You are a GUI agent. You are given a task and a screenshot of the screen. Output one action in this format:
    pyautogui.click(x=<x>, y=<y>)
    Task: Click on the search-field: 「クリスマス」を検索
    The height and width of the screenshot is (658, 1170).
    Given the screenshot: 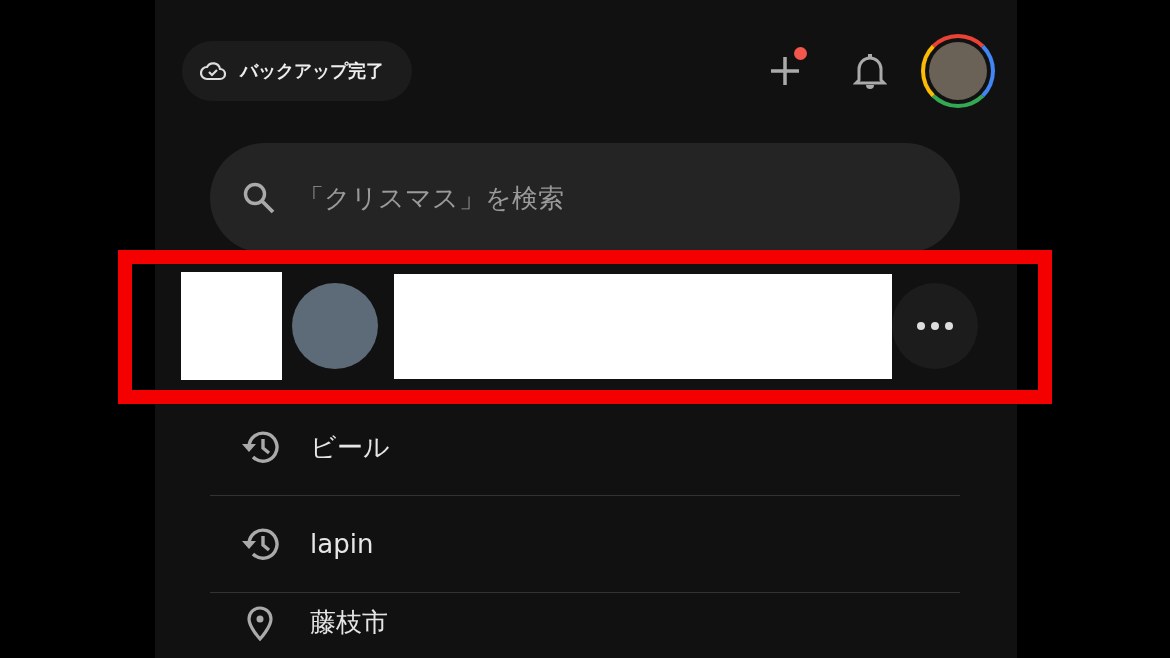 What is the action you would take?
    pyautogui.click(x=585, y=198)
    